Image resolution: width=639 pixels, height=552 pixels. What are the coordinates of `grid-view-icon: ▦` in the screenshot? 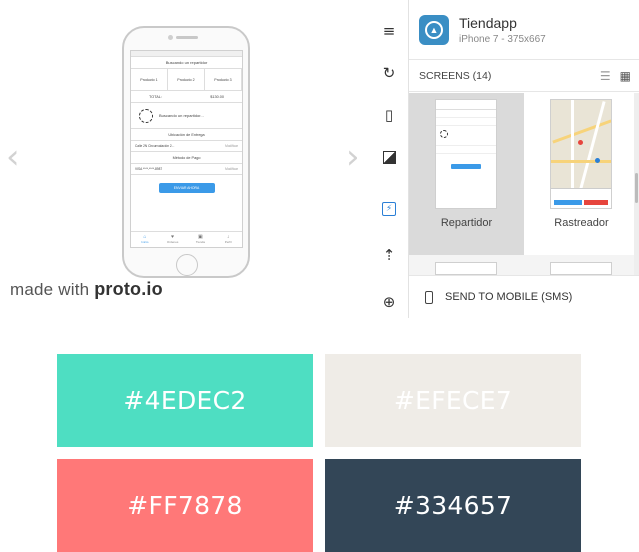 It's located at (625, 76).